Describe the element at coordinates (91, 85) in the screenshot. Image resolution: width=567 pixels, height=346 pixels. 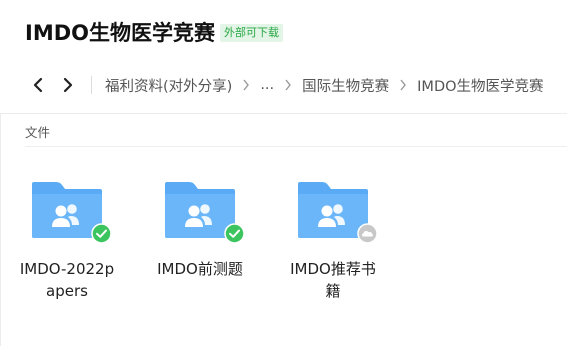
I see `nav-divider` at that location.